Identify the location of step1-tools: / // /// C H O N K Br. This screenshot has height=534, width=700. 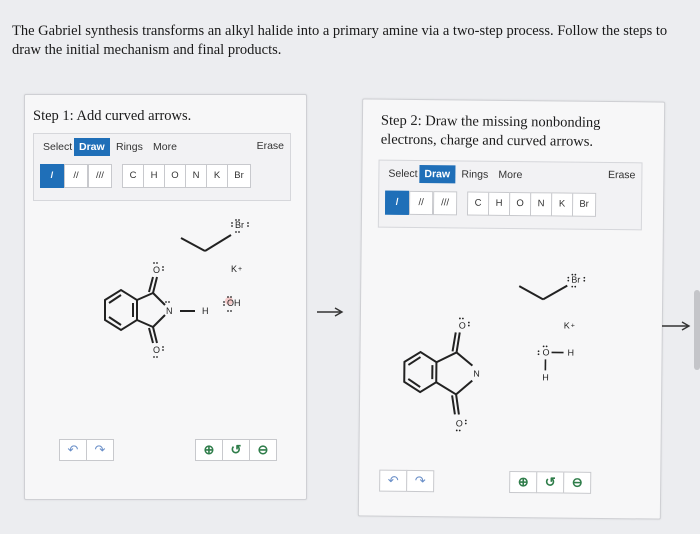
(162, 176).